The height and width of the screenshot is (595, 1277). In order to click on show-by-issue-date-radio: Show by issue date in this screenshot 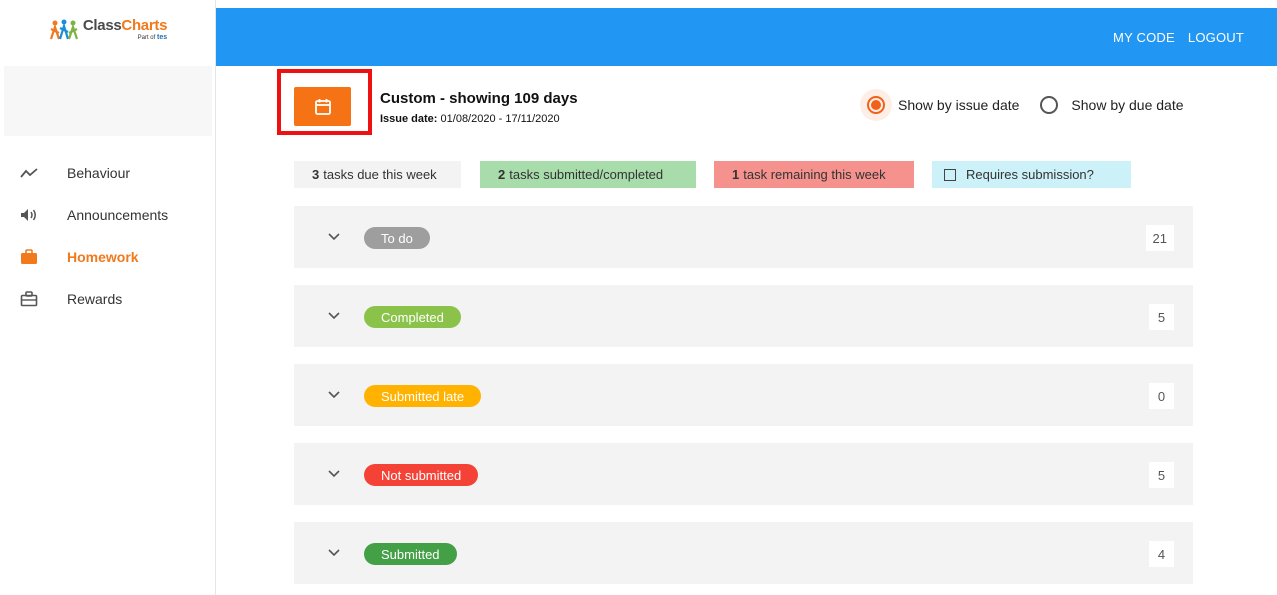, I will do `click(939, 105)`.